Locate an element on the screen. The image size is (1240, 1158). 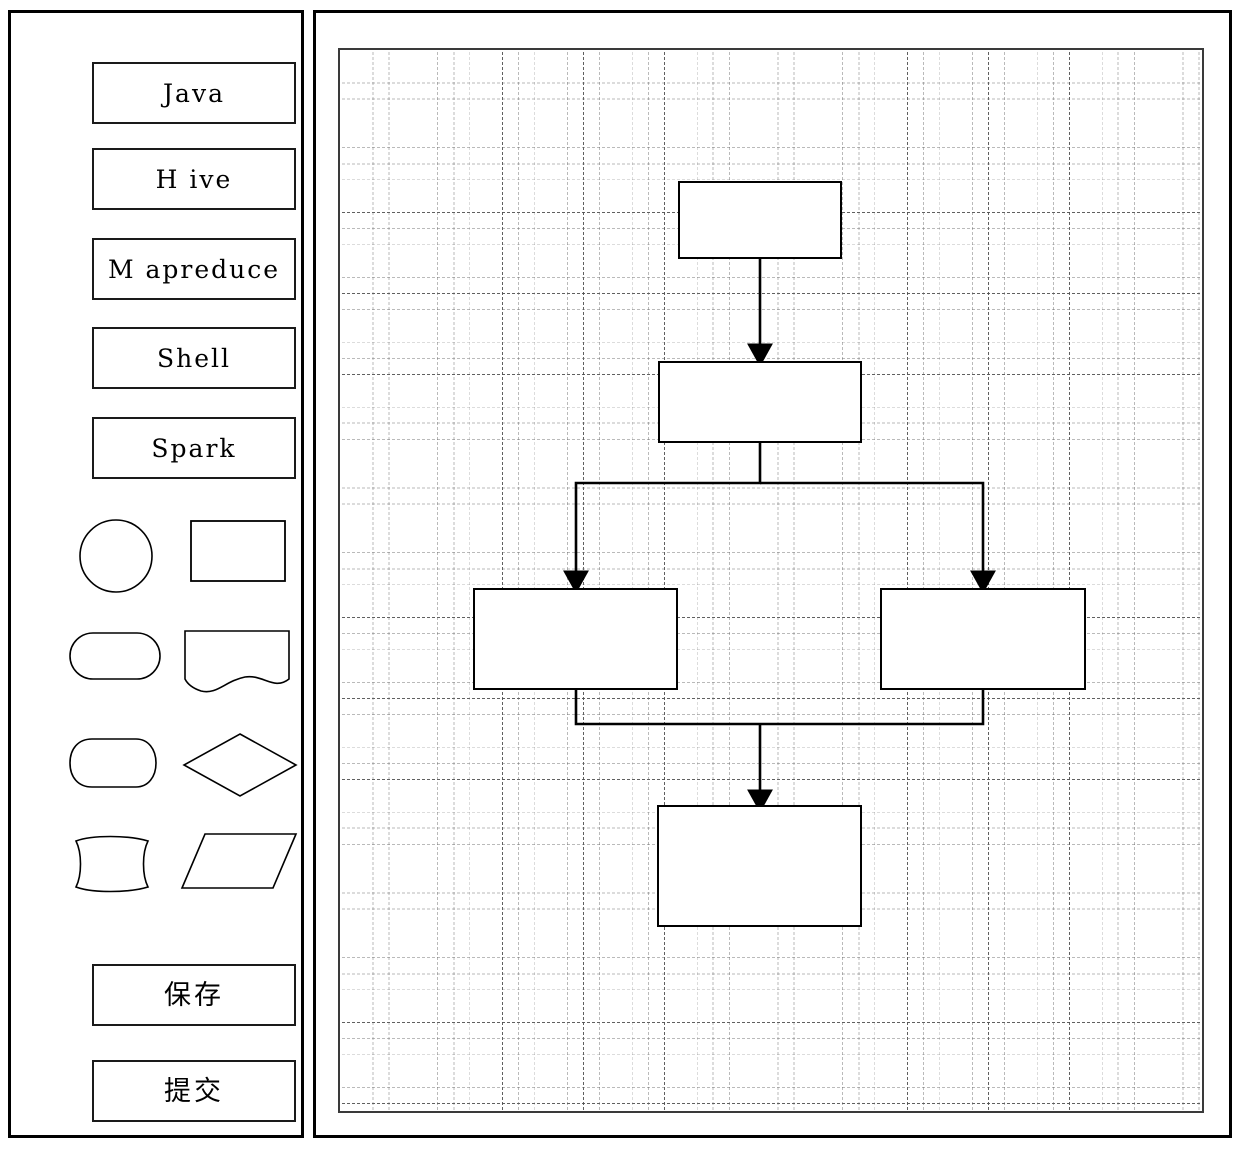
tool-button-mapreduce: M apreduce is located at coordinates (194, 269).